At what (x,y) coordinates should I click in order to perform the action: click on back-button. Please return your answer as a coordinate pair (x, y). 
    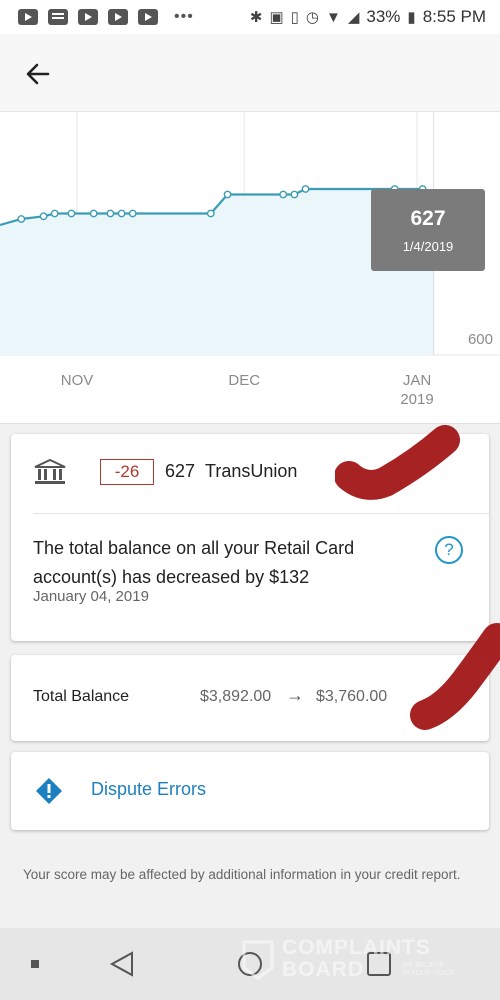
    Looking at the image, I should click on (38, 74).